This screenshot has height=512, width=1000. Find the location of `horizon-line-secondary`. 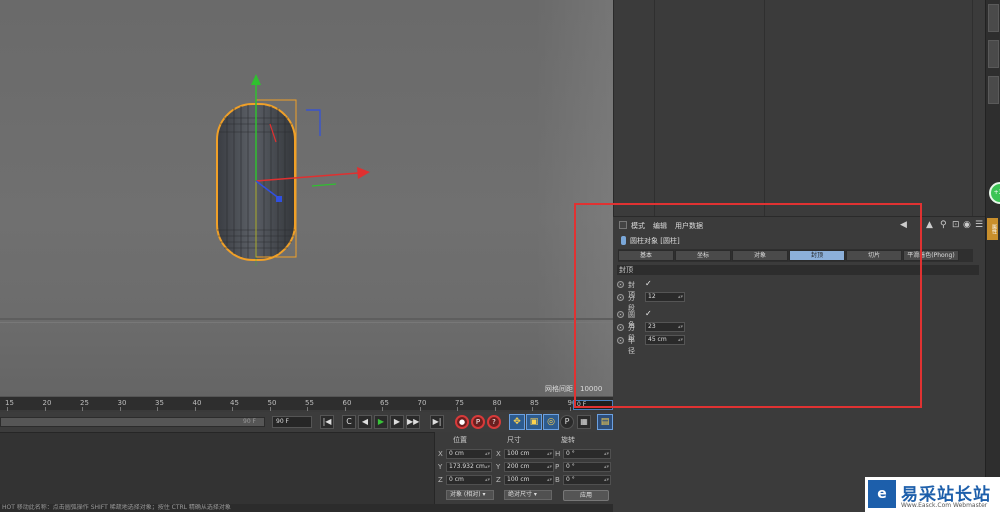

horizon-line-secondary is located at coordinates (306, 322).